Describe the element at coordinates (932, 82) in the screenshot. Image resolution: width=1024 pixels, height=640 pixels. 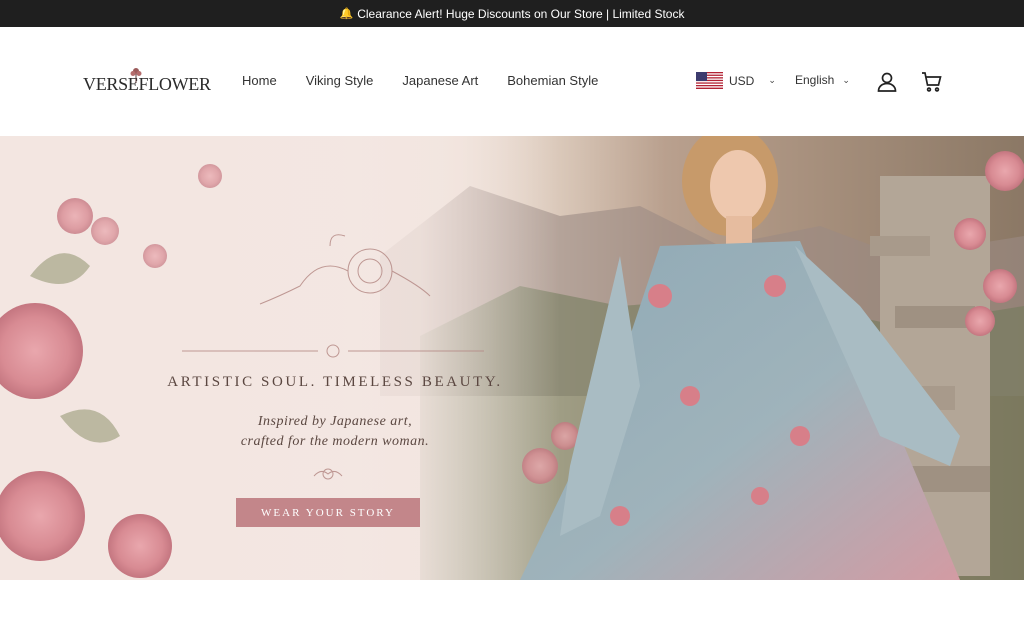
I see `cart-icon` at that location.